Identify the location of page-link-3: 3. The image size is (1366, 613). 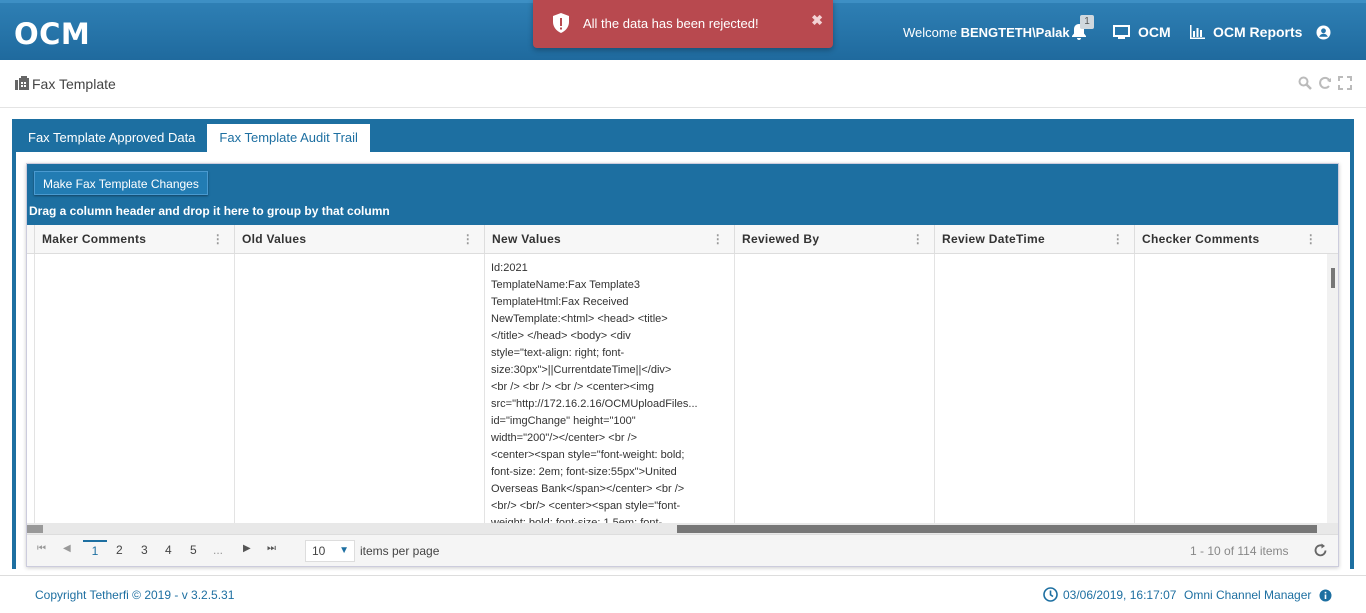
(144, 550).